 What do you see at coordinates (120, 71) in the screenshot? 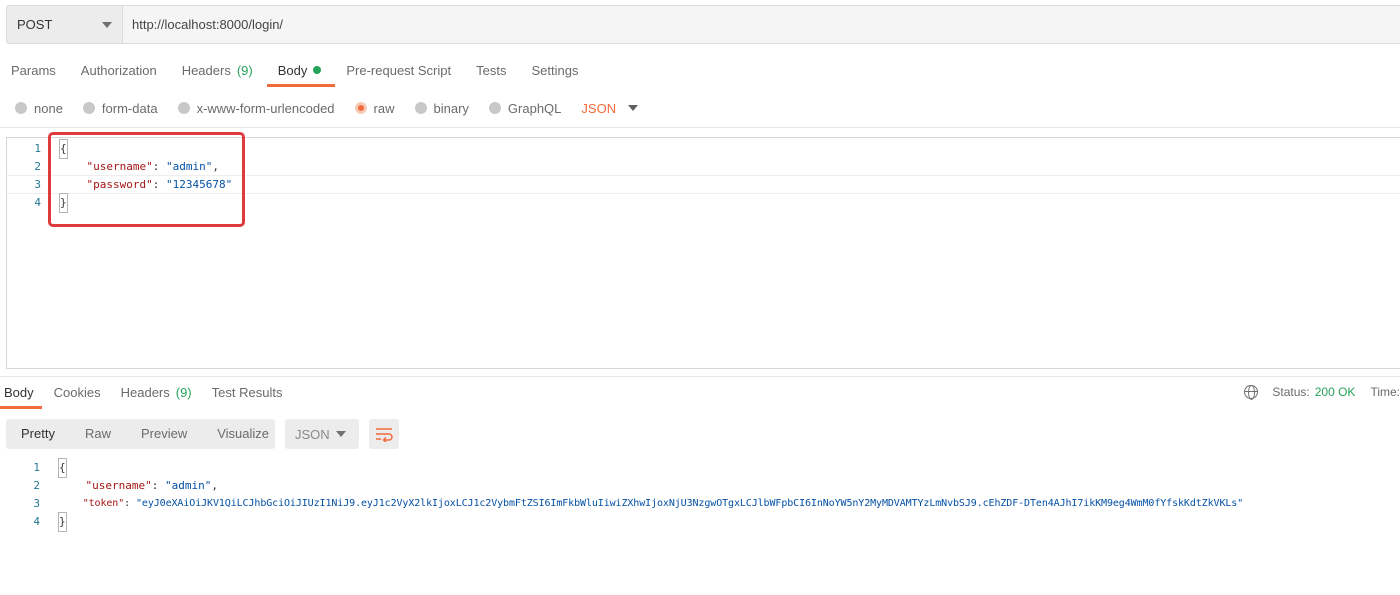
I see `tab-authorization: Authorization` at bounding box center [120, 71].